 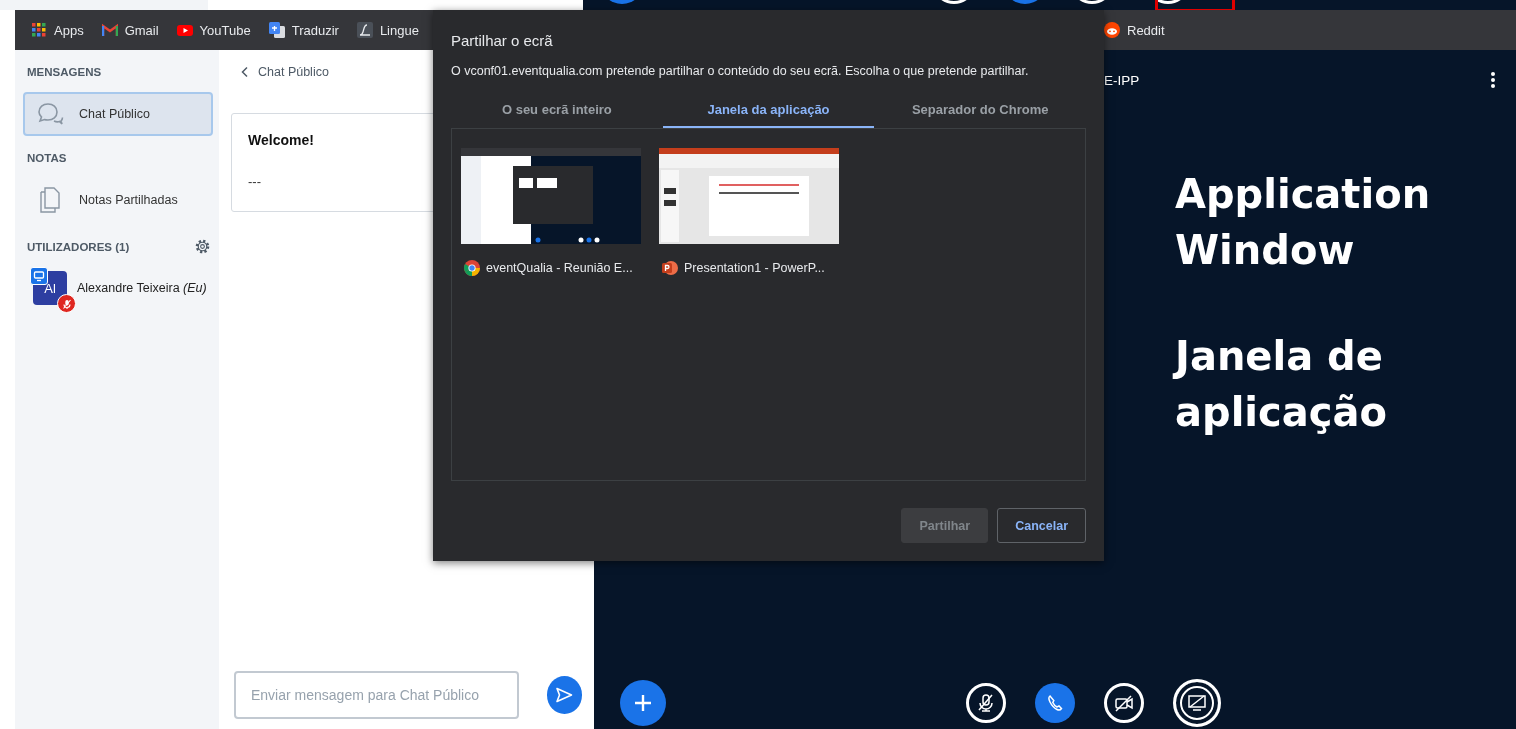 I want to click on bookmark-link: Reddit, so click(x=1134, y=30).